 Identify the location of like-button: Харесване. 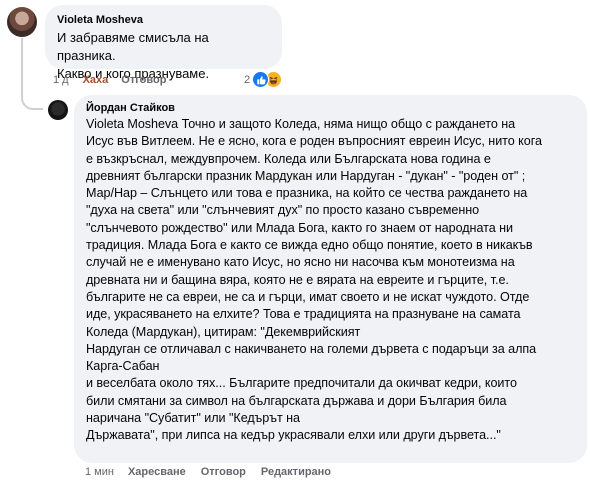
(157, 472).